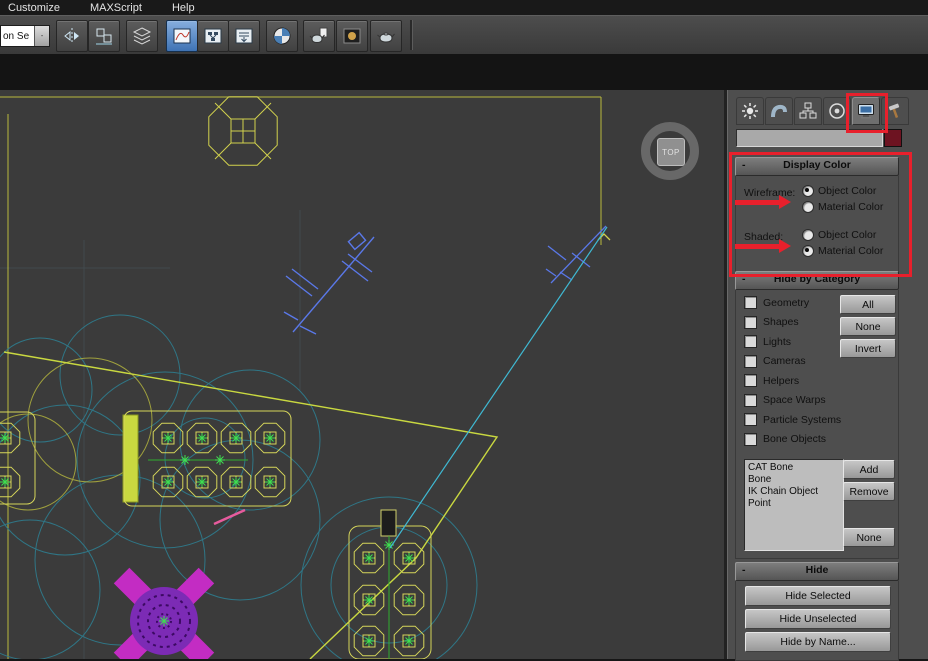 This screenshot has width=928, height=661. What do you see at coordinates (809, 138) in the screenshot?
I see `object-name-field` at bounding box center [809, 138].